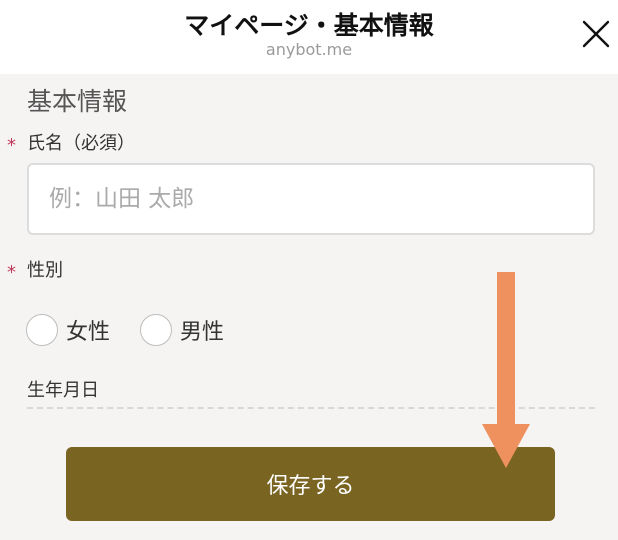 This screenshot has height=540, width=618. I want to click on name-input, so click(311, 199).